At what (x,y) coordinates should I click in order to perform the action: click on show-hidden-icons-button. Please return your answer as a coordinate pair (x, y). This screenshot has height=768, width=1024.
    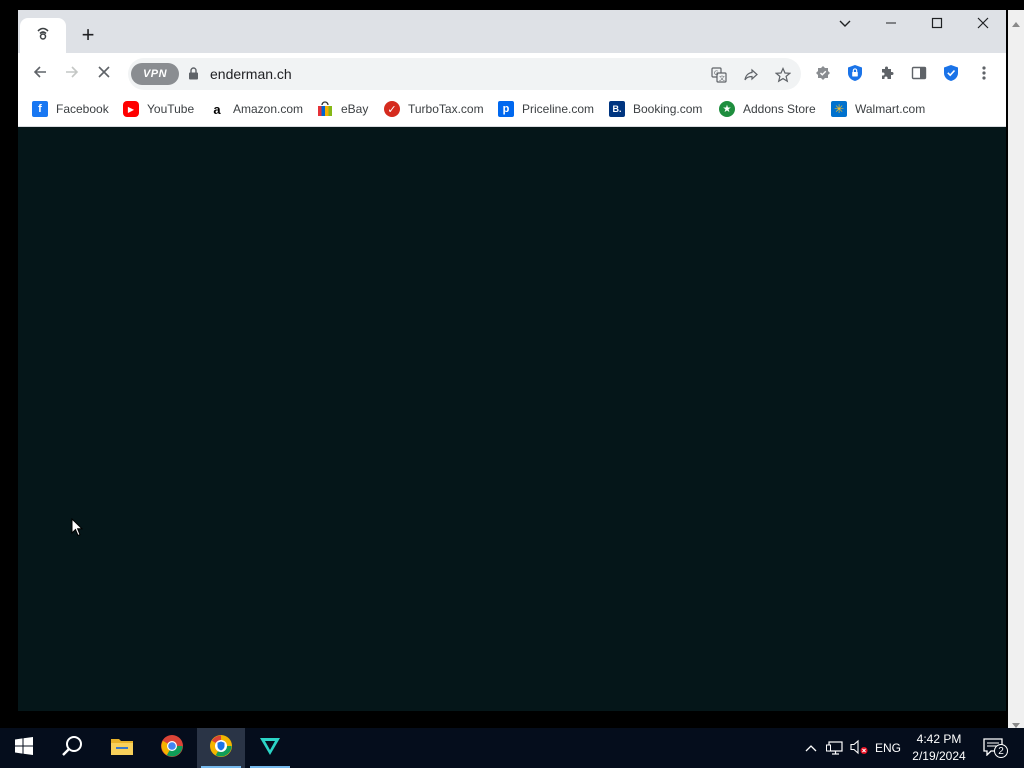
    Looking at the image, I should click on (811, 748).